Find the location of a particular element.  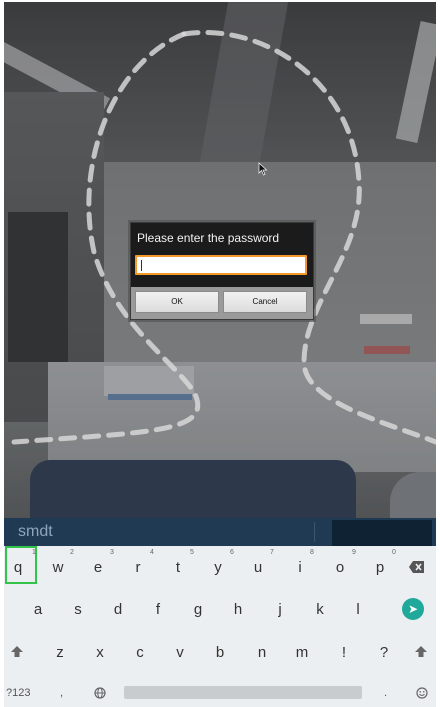

key-comma: , is located at coordinates (61, 693).